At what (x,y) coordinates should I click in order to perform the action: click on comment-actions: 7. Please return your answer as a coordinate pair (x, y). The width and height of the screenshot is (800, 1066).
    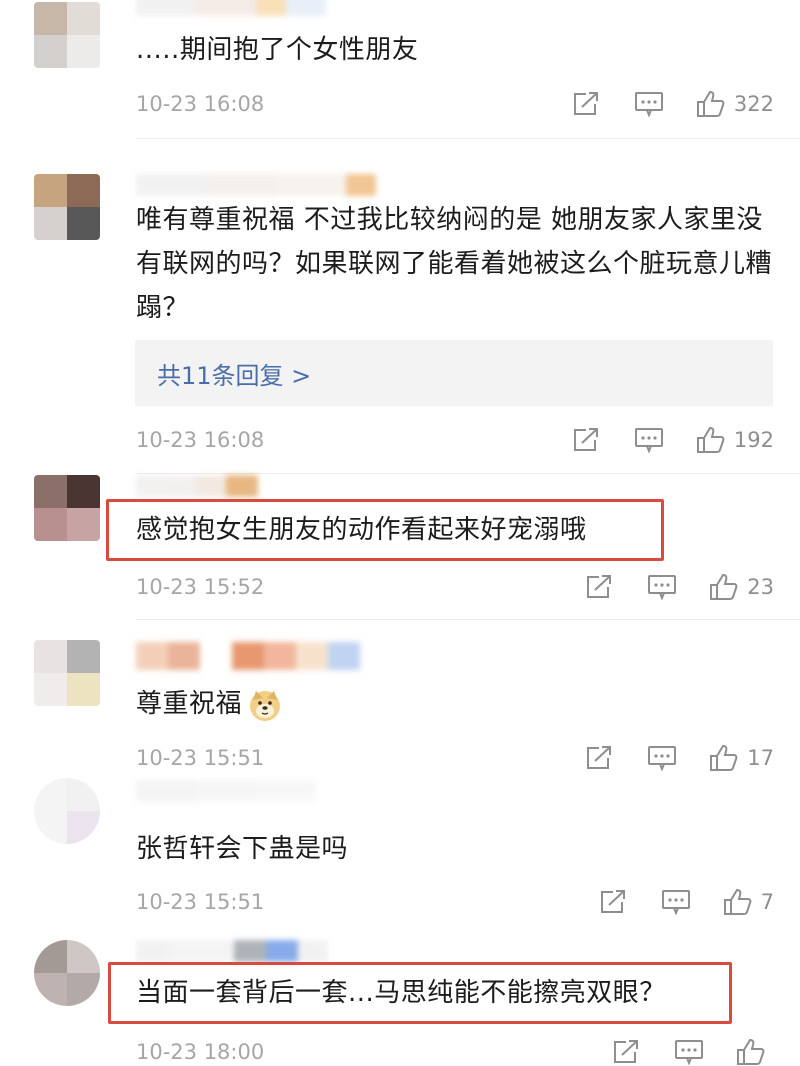
    Looking at the image, I should click on (686, 902).